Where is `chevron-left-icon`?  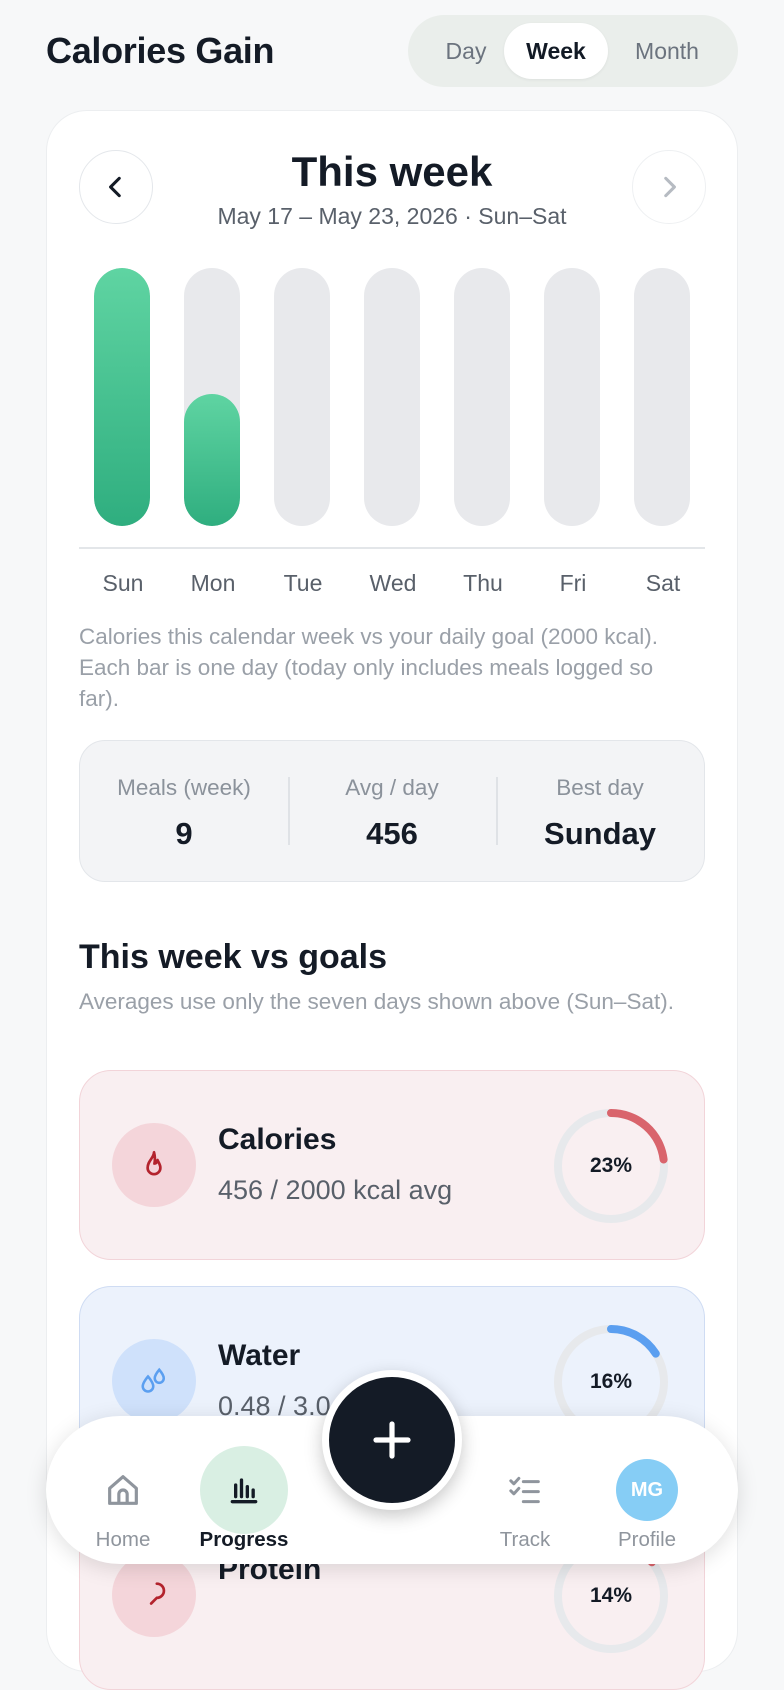 chevron-left-icon is located at coordinates (115, 187).